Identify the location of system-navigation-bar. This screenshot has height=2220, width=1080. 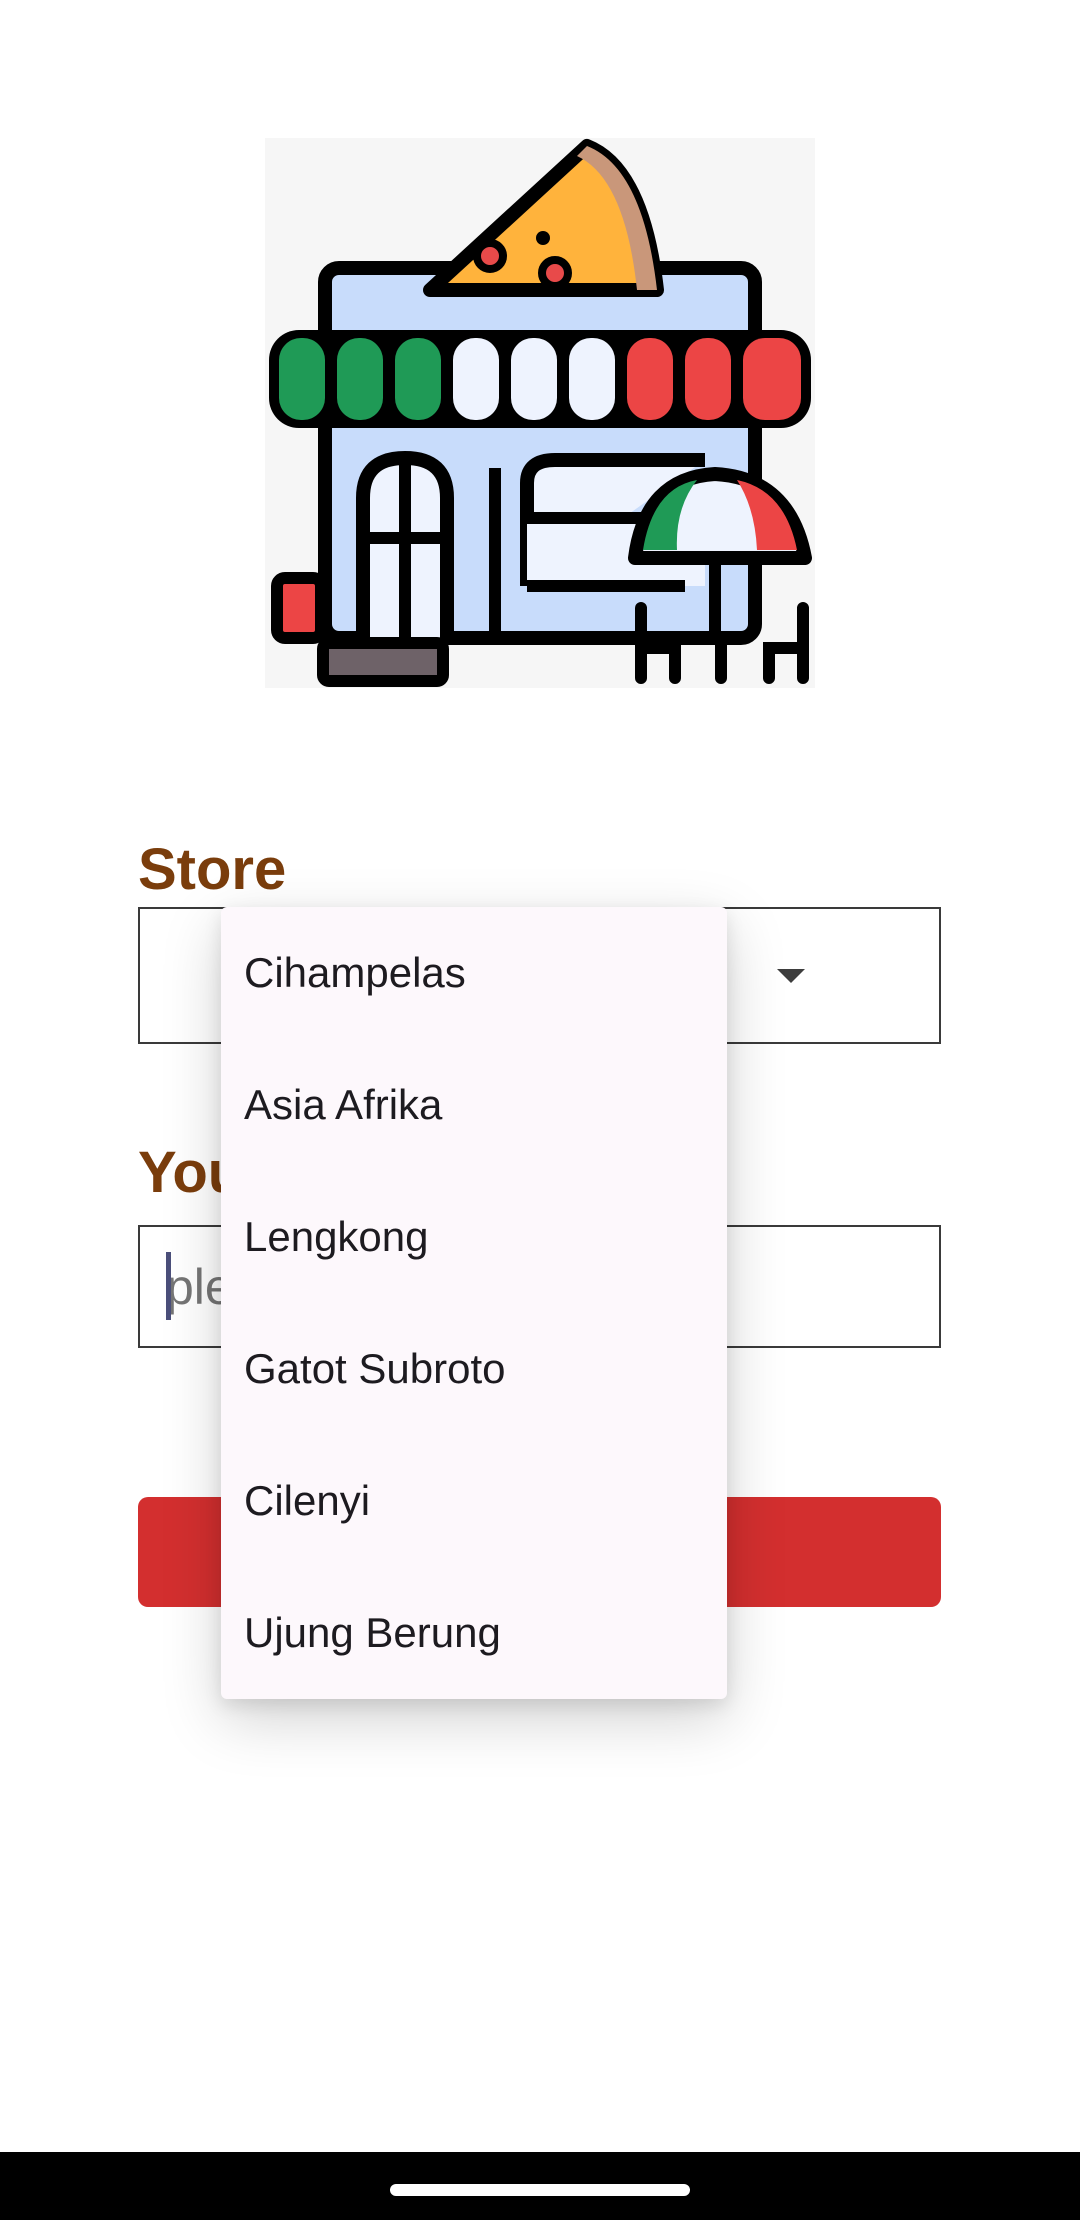
(540, 2186).